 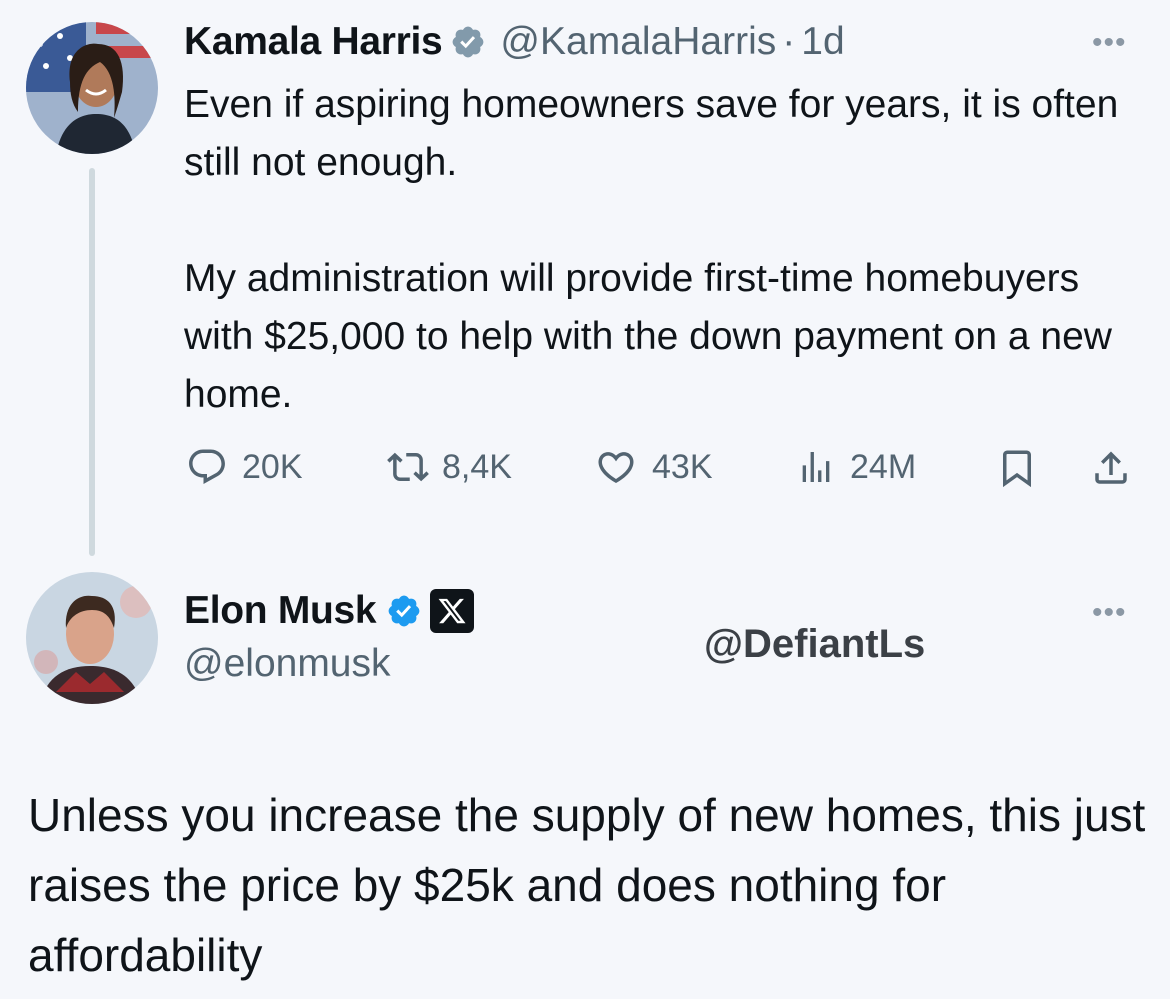 I want to click on avatar-elon-musk, so click(x=92, y=638).